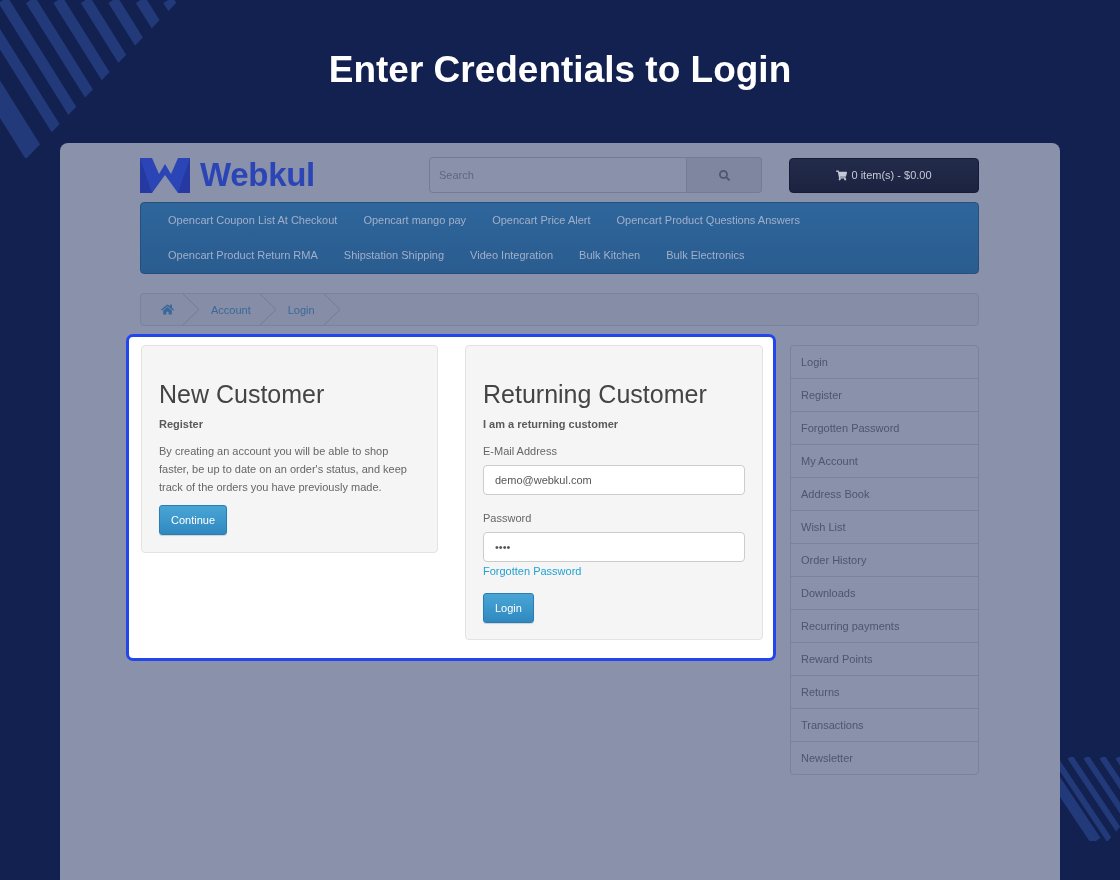  I want to click on account-menu-item: Forgotten Password, so click(884, 428).